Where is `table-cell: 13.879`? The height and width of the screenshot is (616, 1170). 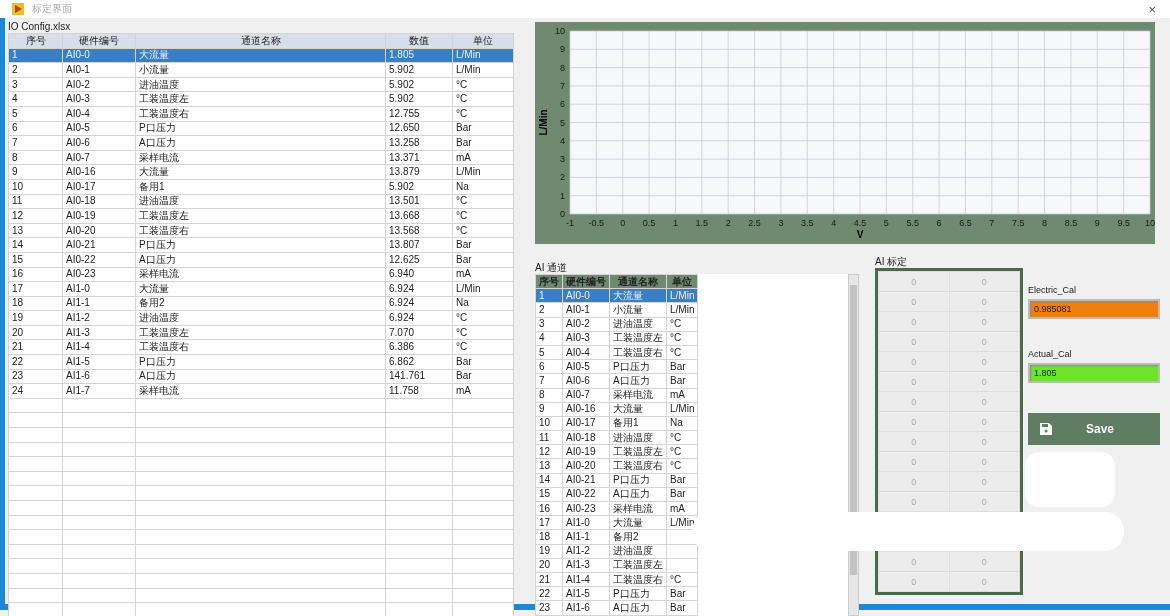 table-cell: 13.879 is located at coordinates (419, 172).